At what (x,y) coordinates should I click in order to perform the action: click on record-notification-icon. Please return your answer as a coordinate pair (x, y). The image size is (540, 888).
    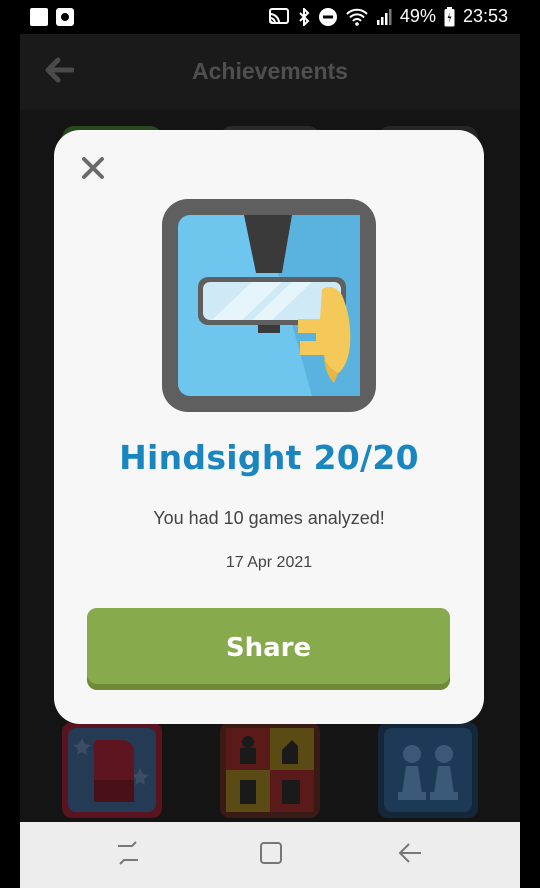
    Looking at the image, I should click on (65, 17).